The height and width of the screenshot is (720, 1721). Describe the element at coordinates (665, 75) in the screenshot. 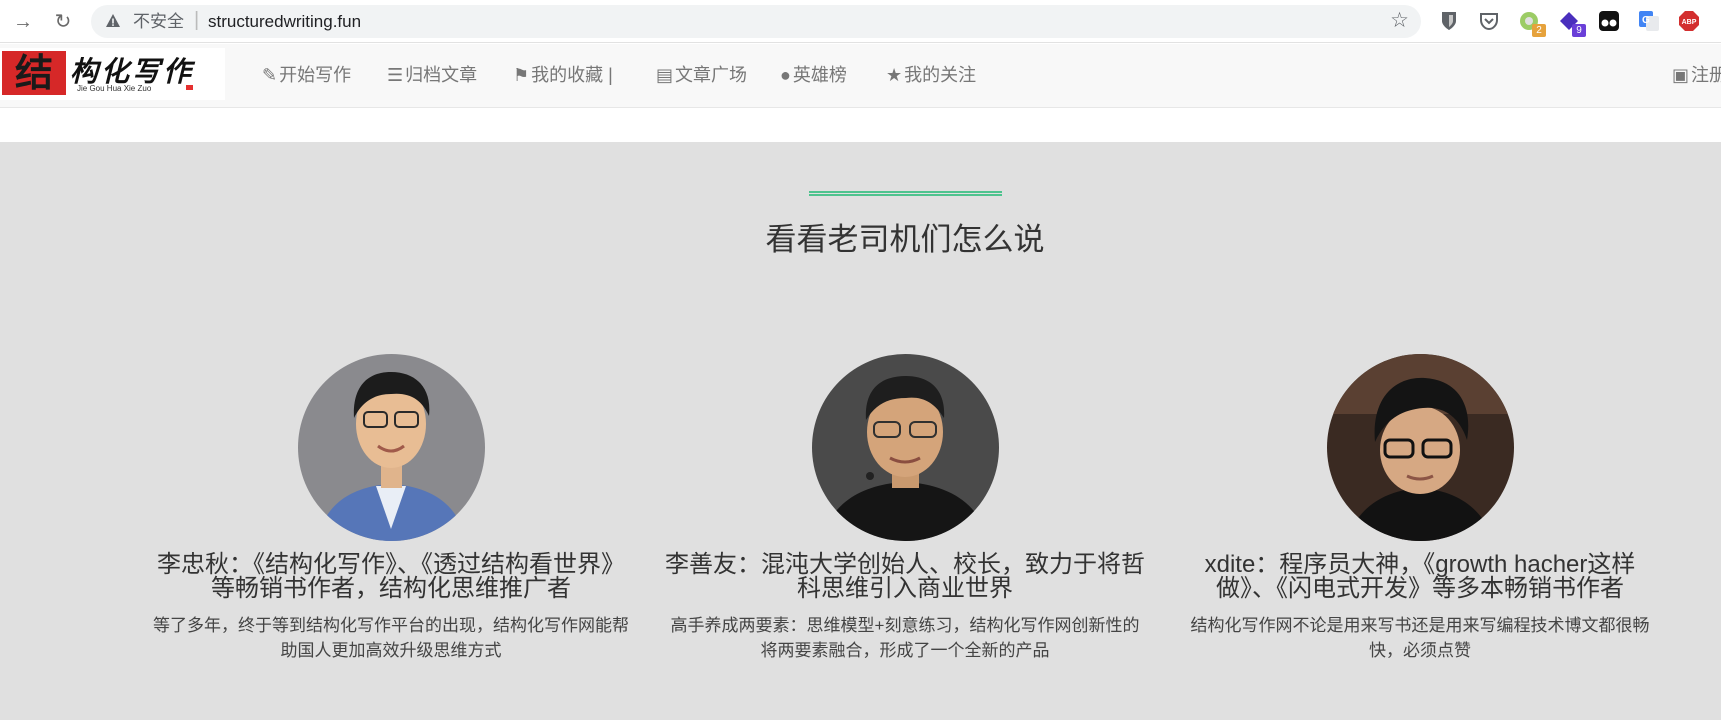

I see `document-icon: ▤` at that location.